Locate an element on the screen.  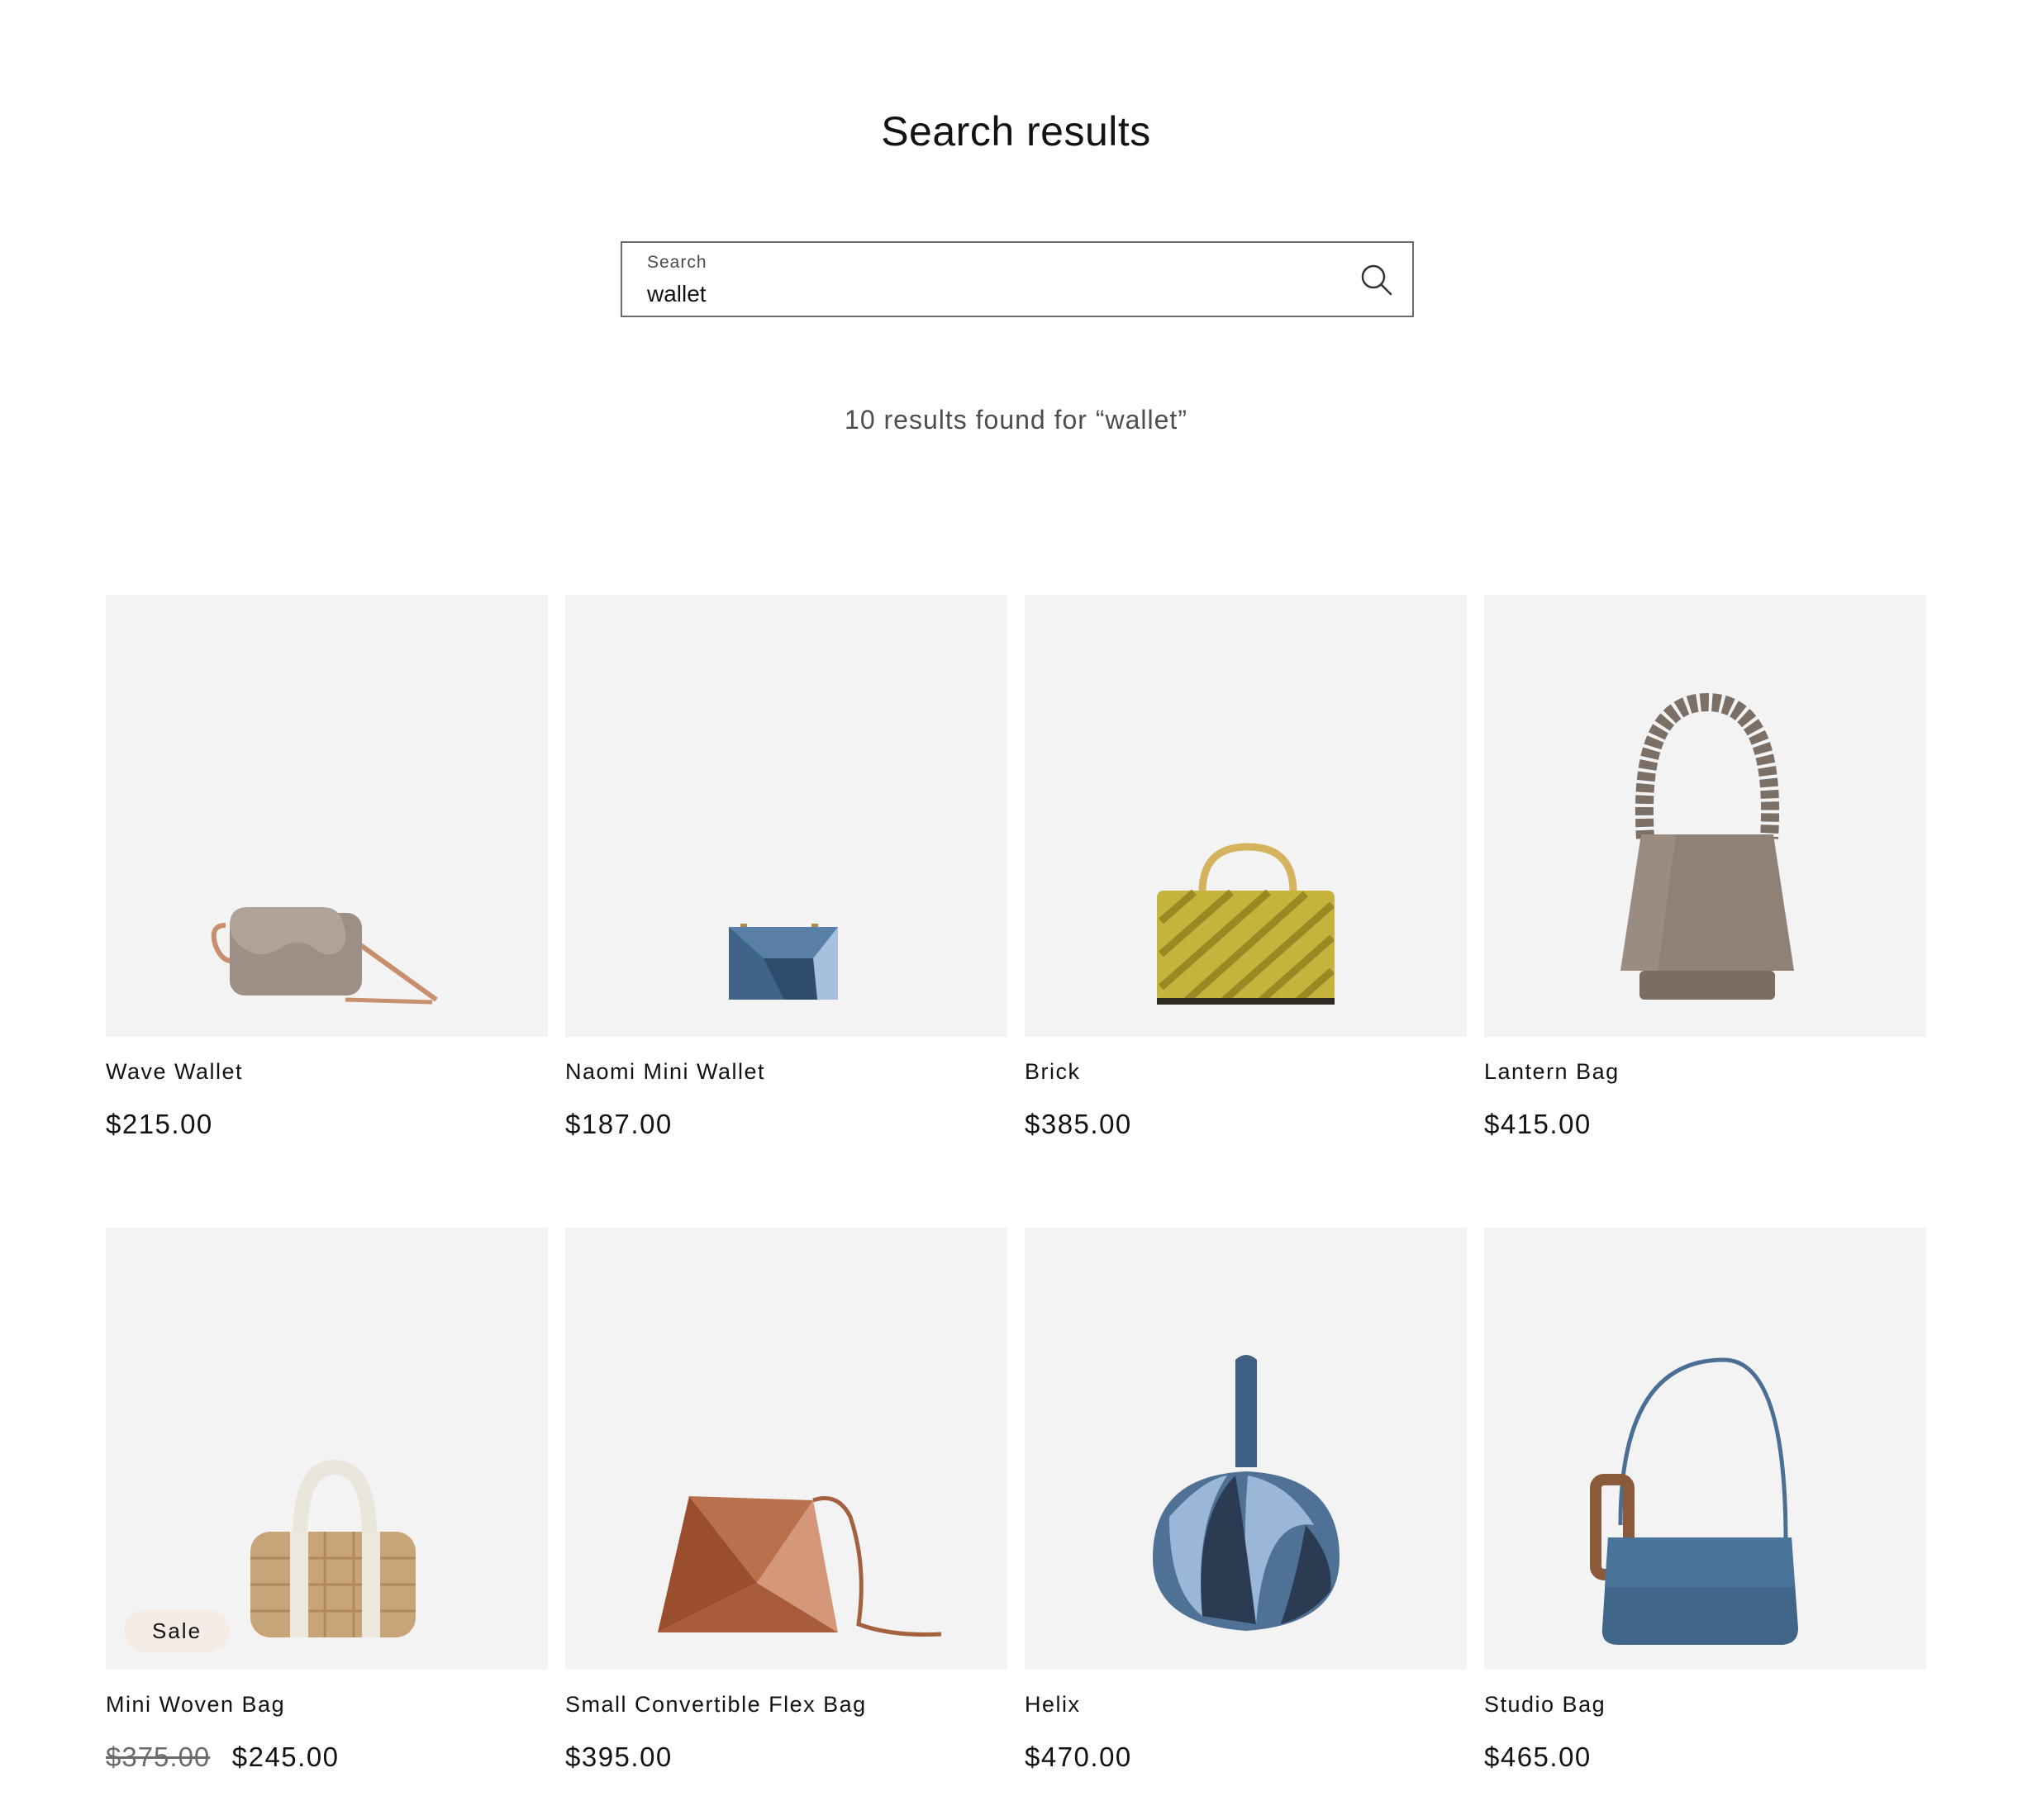
product-price: $385.00 is located at coordinates (1078, 1124).